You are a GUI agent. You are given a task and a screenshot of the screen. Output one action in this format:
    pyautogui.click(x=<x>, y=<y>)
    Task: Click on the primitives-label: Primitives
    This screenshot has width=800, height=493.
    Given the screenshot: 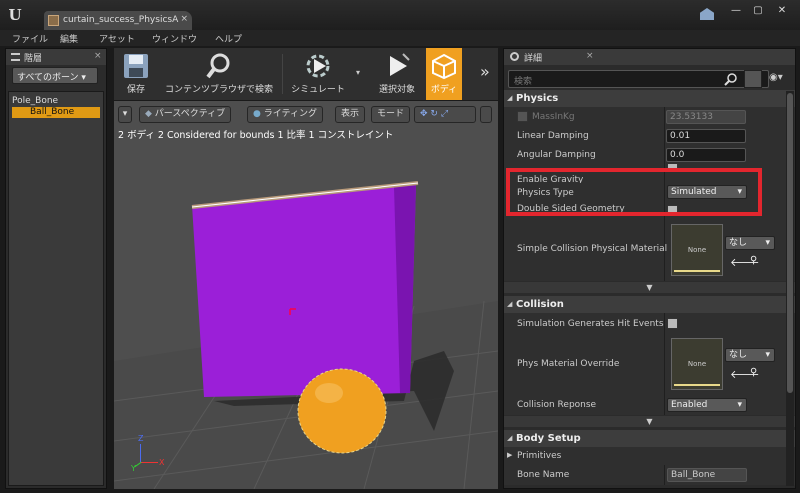 What is the action you would take?
    pyautogui.click(x=539, y=456)
    